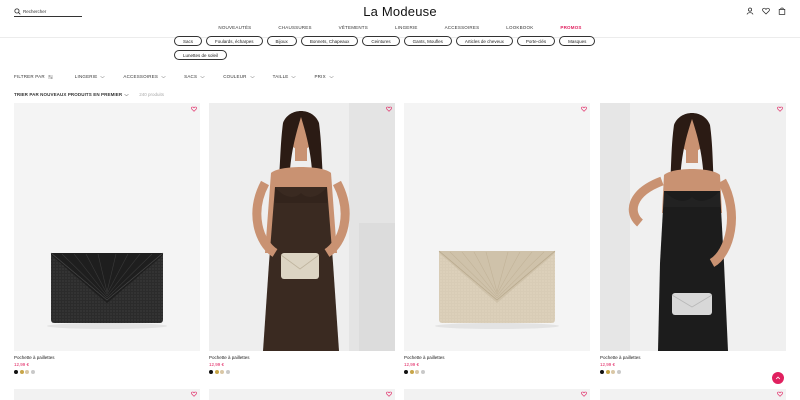  Describe the element at coordinates (329, 41) in the screenshot. I see `chip-bonnets: Bonnets, Chapeaux` at that location.